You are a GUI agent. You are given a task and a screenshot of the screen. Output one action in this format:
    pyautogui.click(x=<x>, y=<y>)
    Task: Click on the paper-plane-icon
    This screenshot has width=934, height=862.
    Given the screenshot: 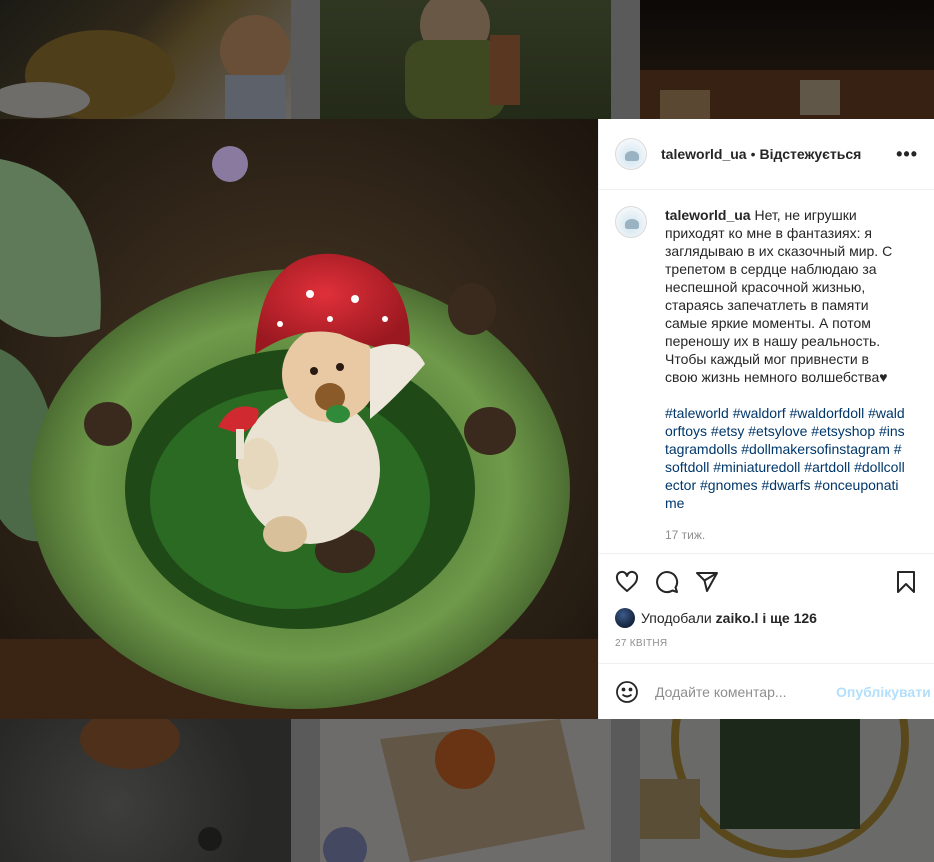 What is the action you would take?
    pyautogui.click(x=707, y=582)
    